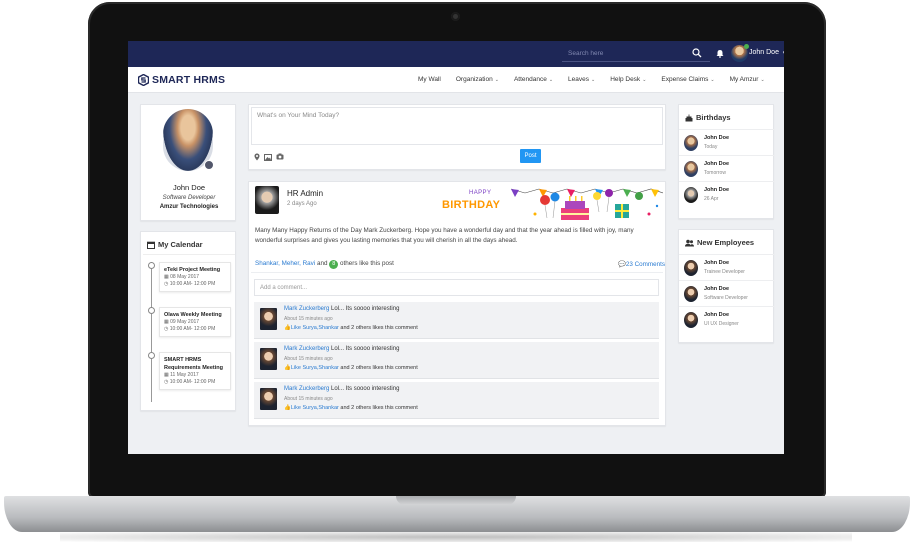 The image size is (912, 551). I want to click on banner-birthday-text: BIRTHDAY, so click(471, 205).